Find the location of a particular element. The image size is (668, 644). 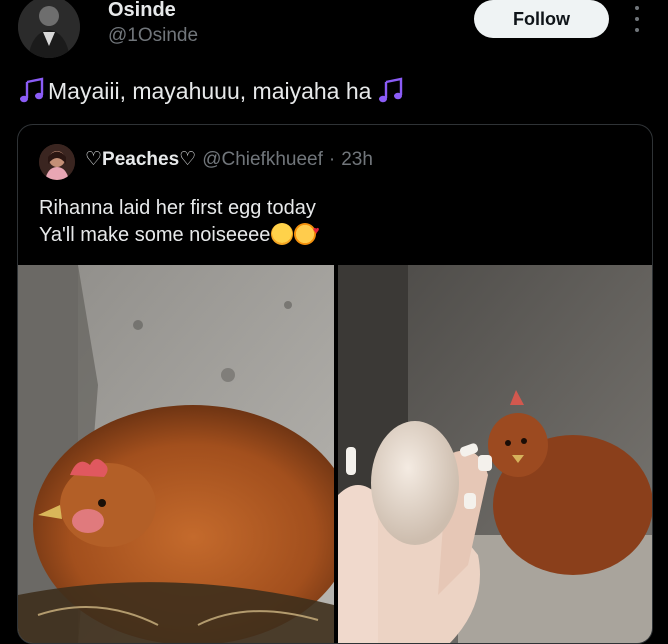

tweet-body: Mayaiii, mayahuuu, maiyaha ha is located at coordinates (210, 90).